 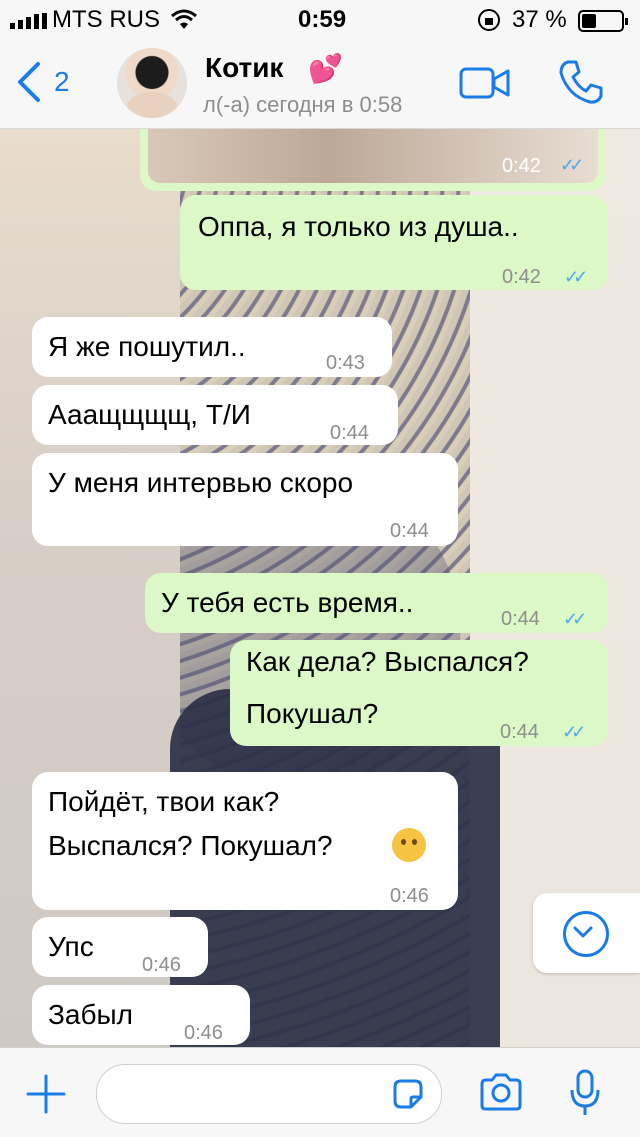 I want to click on attach-button, so click(x=46, y=1096).